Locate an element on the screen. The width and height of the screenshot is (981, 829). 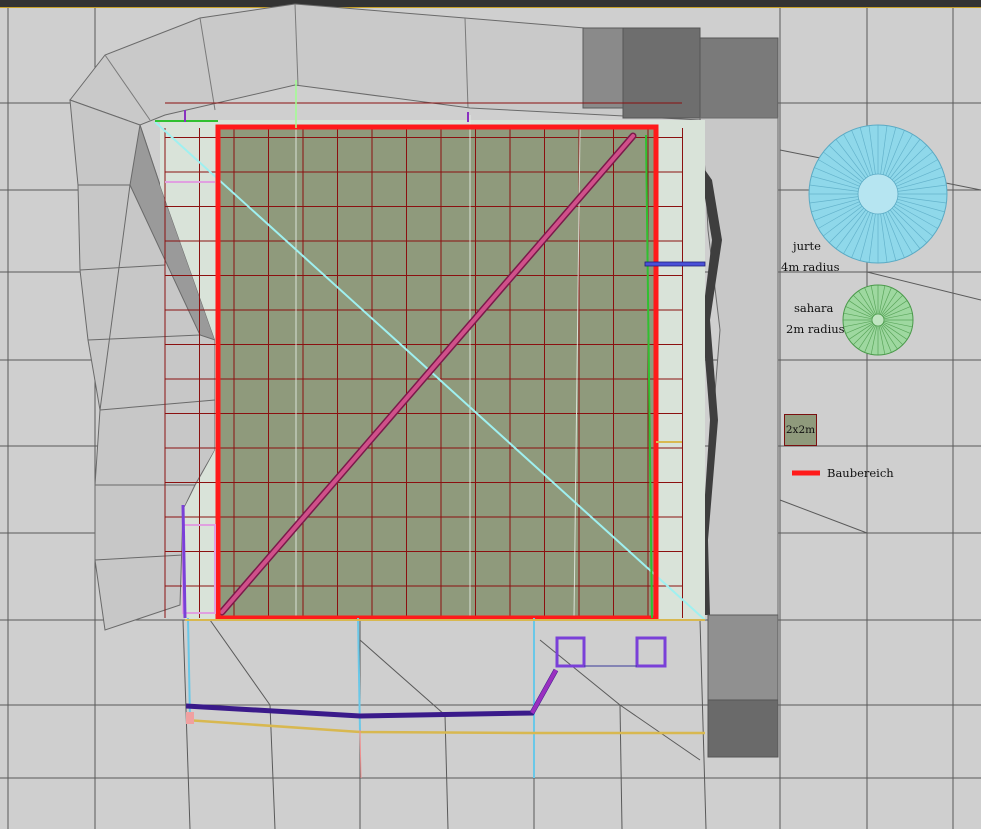
wall-right-foot is located at coordinates (743, 728).